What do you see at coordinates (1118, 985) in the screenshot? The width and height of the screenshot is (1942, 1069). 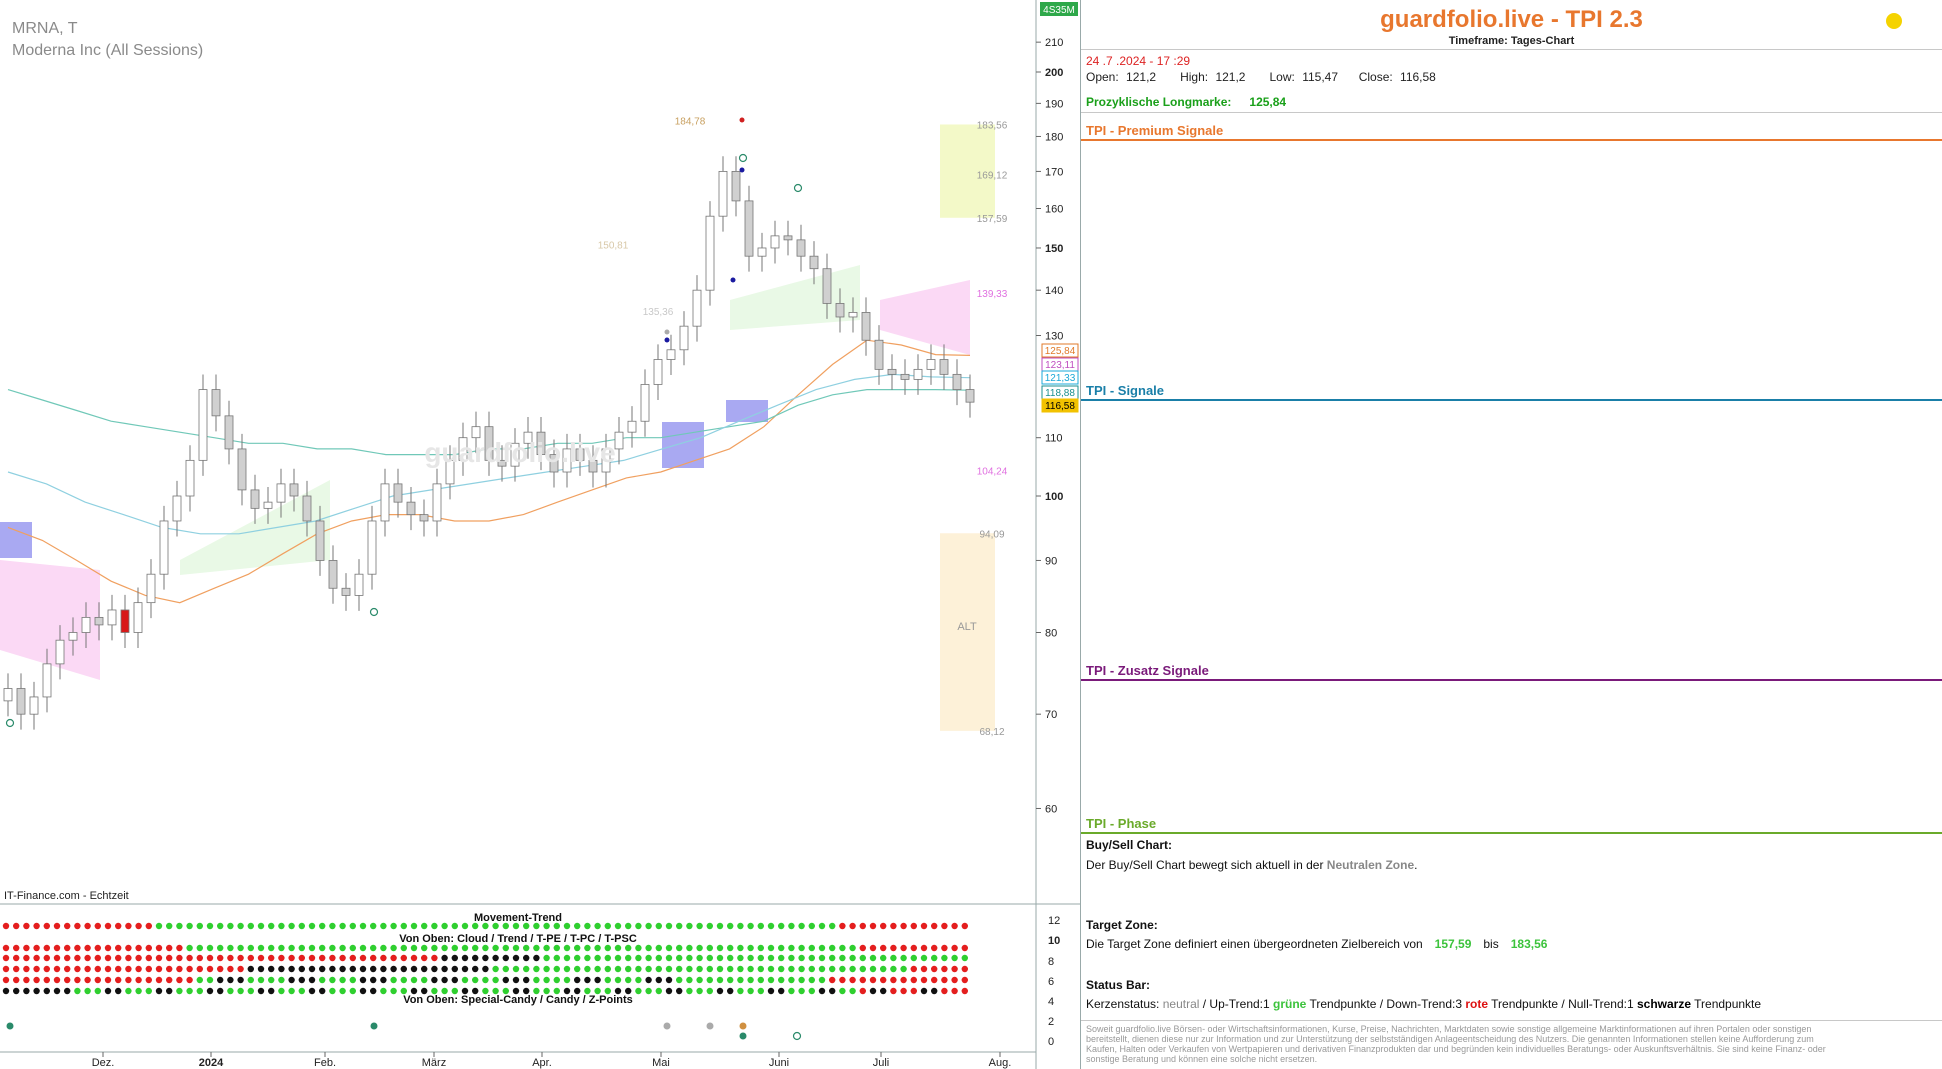 I see `status-heading: Status Bar:` at bounding box center [1118, 985].